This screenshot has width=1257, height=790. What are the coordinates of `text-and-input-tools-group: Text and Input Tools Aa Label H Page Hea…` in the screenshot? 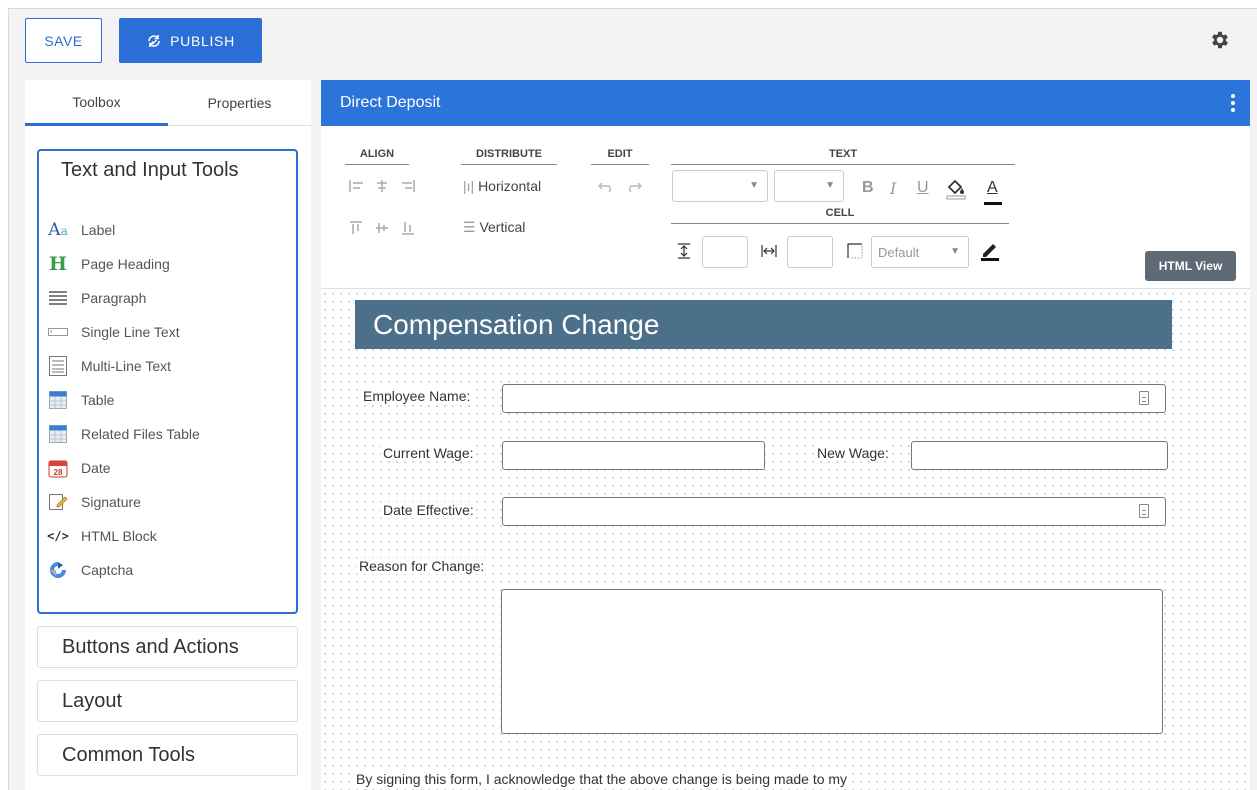 It's located at (167, 381).